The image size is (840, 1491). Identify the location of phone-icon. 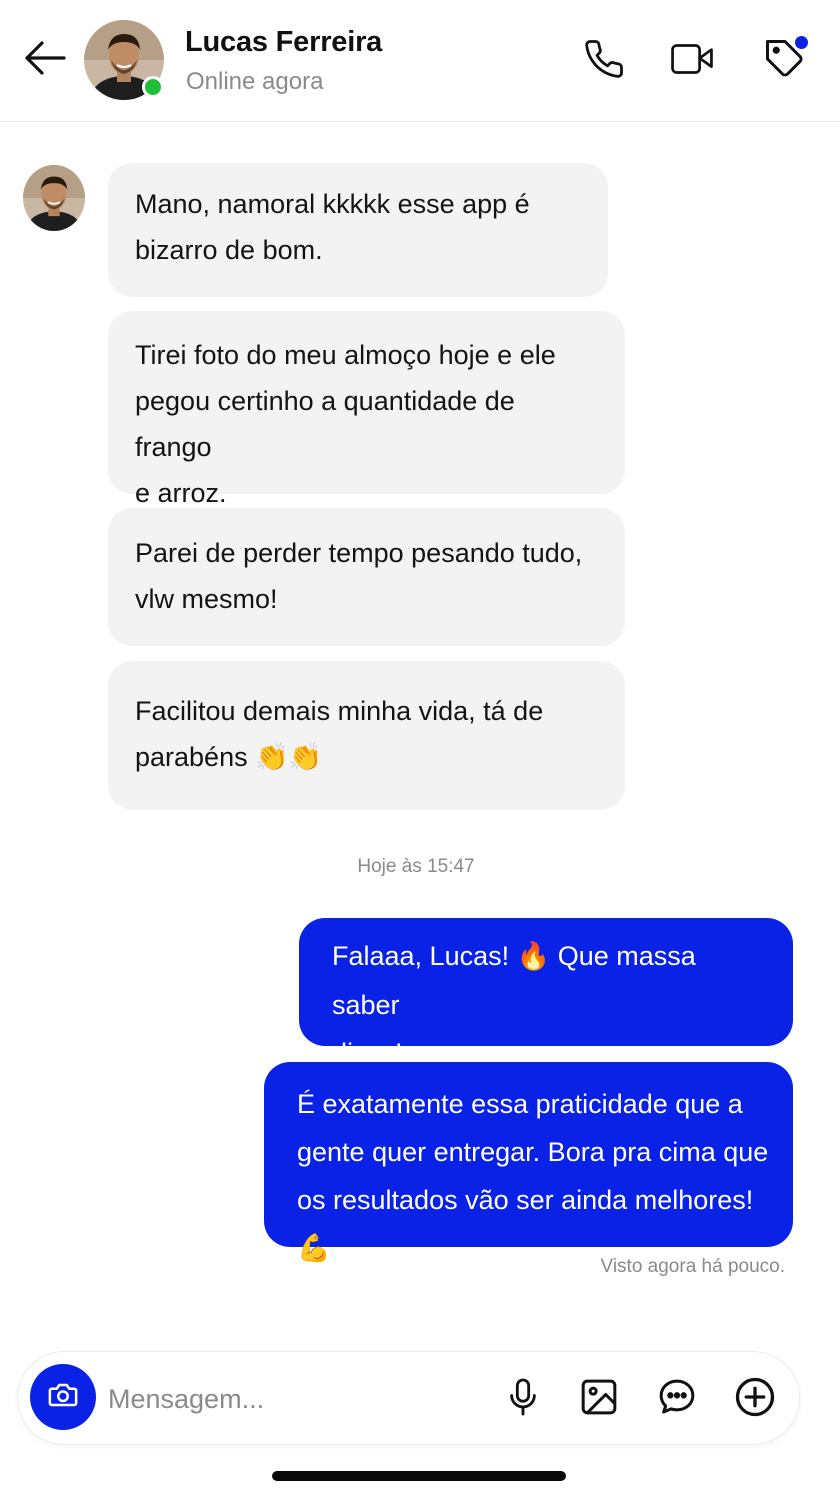
(604, 61).